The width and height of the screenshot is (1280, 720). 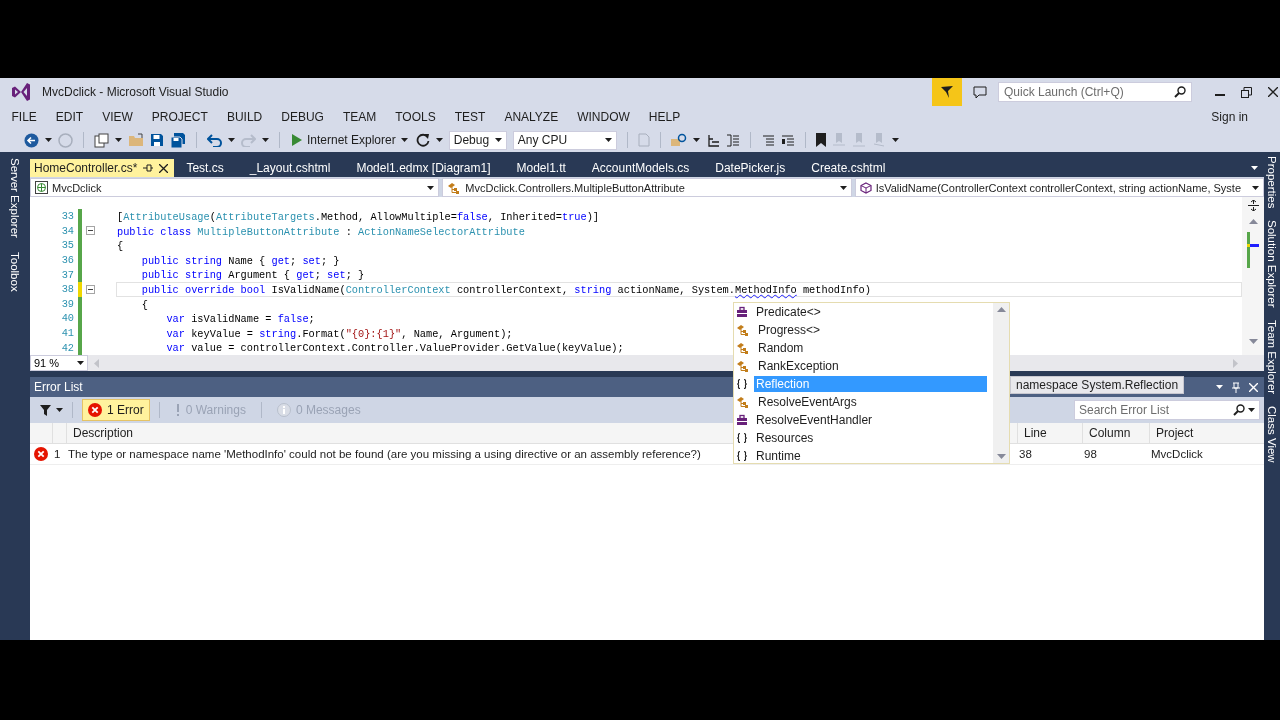 What do you see at coordinates (117, 117) in the screenshot?
I see `menu-item: VIEW` at bounding box center [117, 117].